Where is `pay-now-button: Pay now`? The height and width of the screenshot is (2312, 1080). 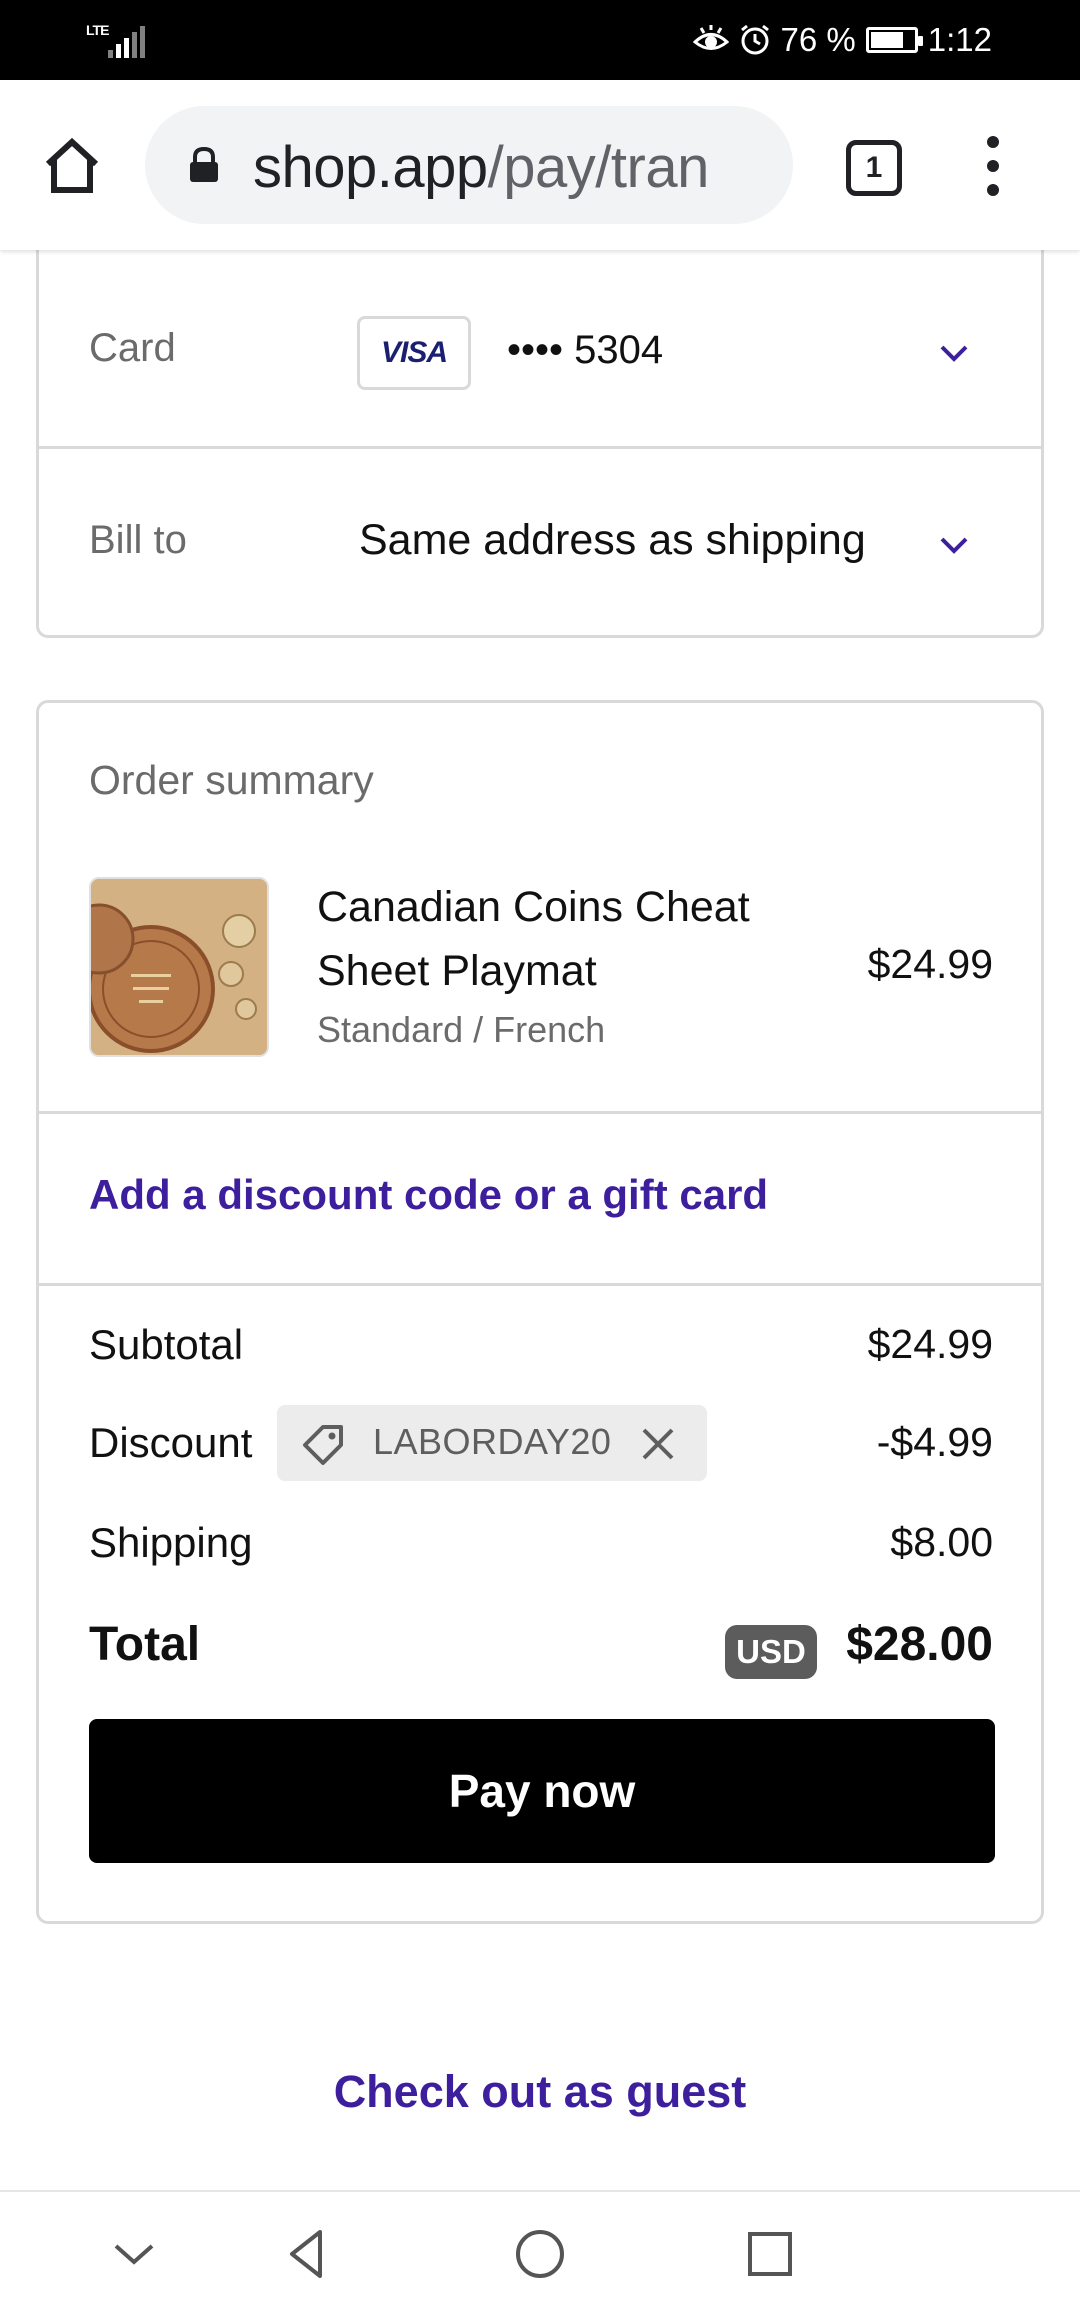
pay-now-button: Pay now is located at coordinates (542, 1791).